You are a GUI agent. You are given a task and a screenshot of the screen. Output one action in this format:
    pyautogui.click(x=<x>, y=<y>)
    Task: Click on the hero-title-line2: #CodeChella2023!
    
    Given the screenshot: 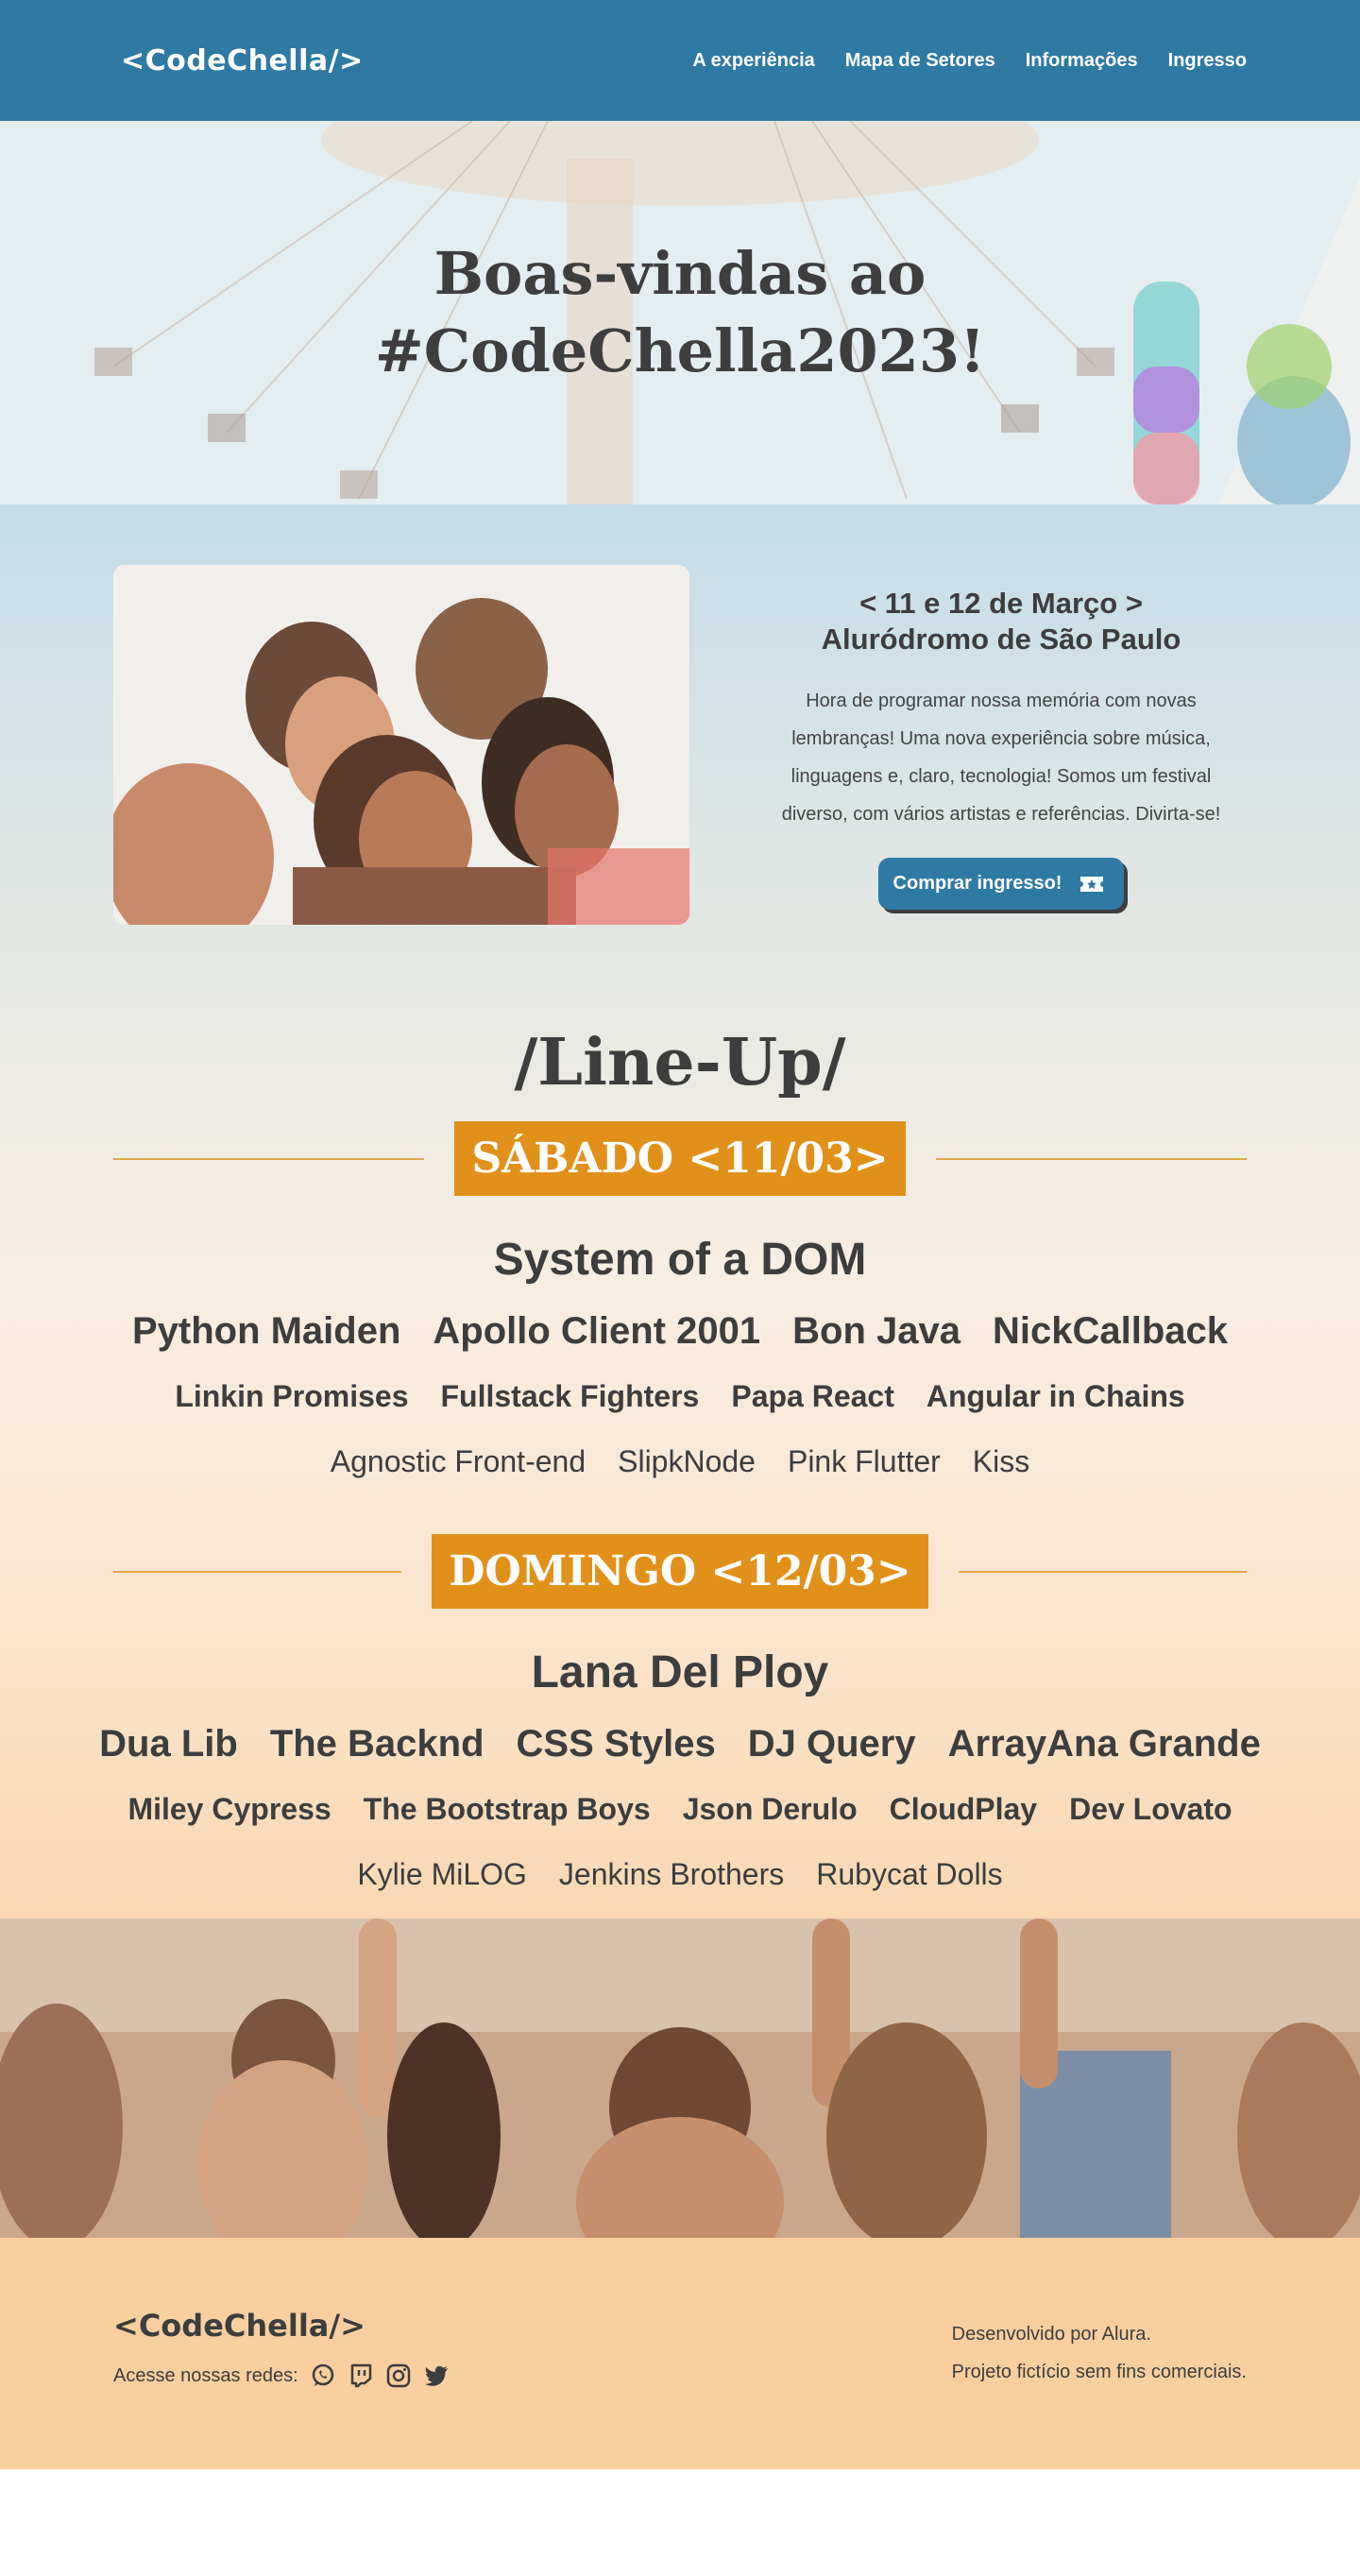 What is the action you would take?
    pyautogui.click(x=680, y=351)
    